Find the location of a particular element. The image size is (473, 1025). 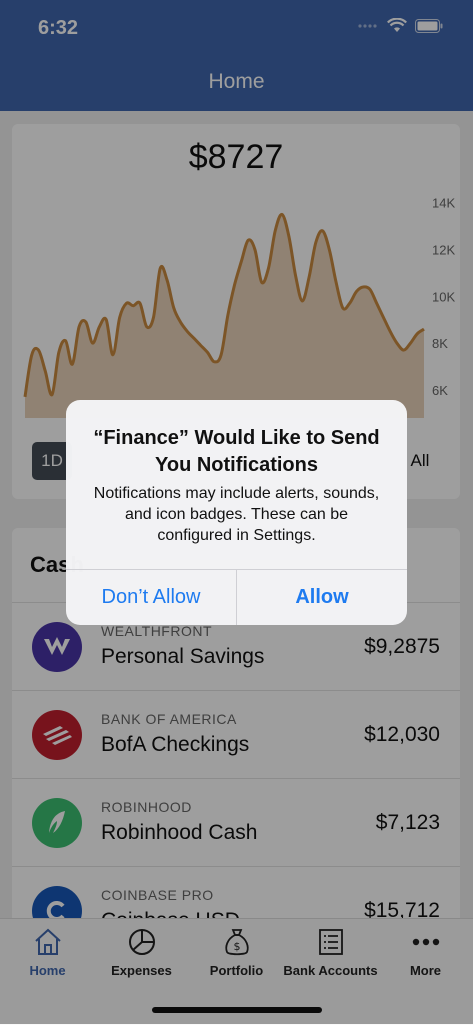

dont-allow-button: Don’t Allow is located at coordinates (151, 597).